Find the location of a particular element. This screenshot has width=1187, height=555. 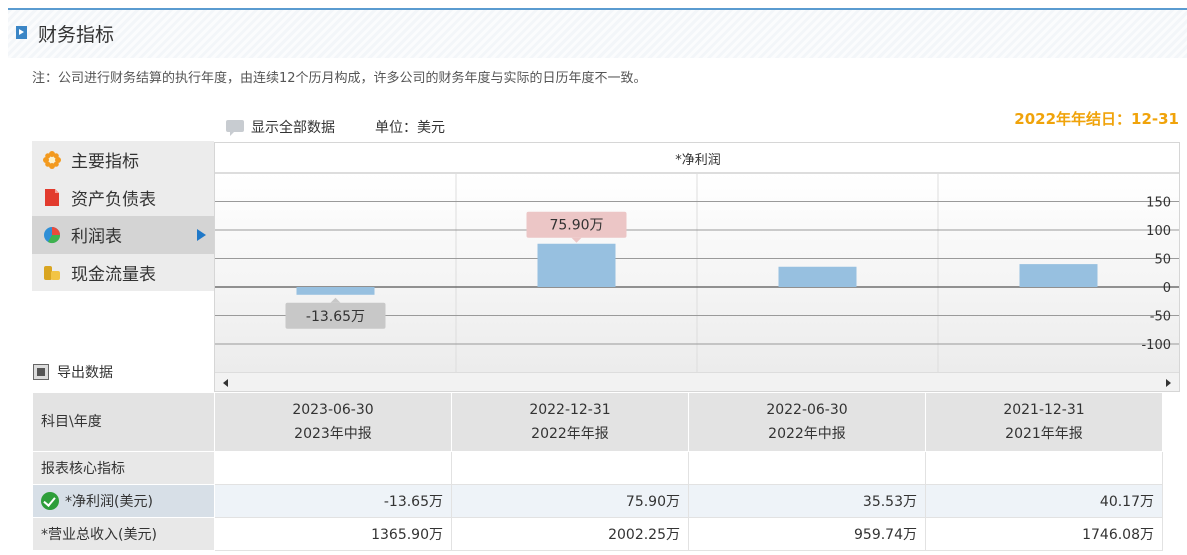

export-label: 导出数据 is located at coordinates (85, 373).